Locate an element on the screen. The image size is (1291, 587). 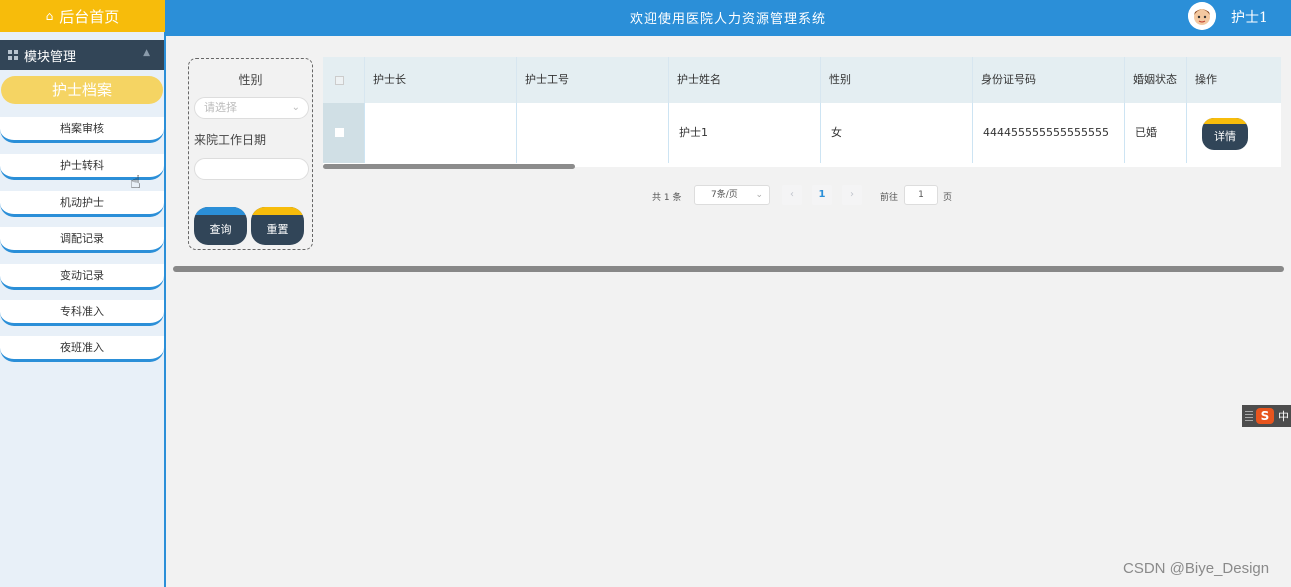
prev-page-button: ‹ is located at coordinates (792, 195).